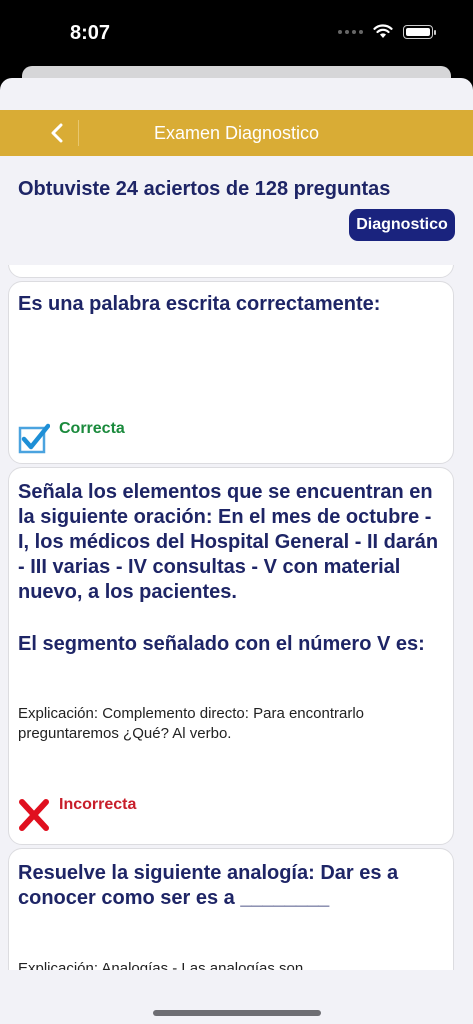 The height and width of the screenshot is (1024, 473). What do you see at coordinates (236, 36) in the screenshot?
I see `status-bar: 8:07` at bounding box center [236, 36].